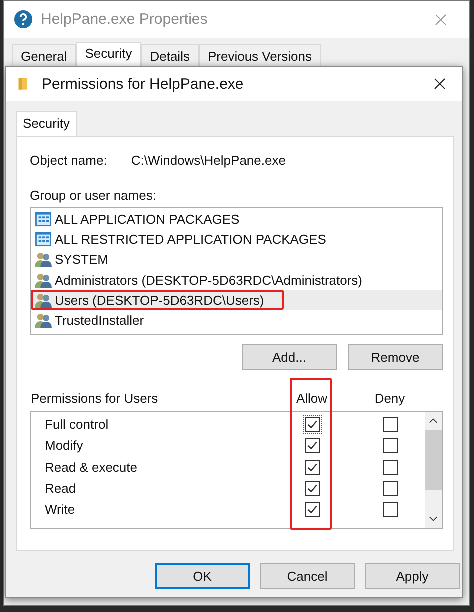  I want to click on permission-name: Read, so click(61, 488).